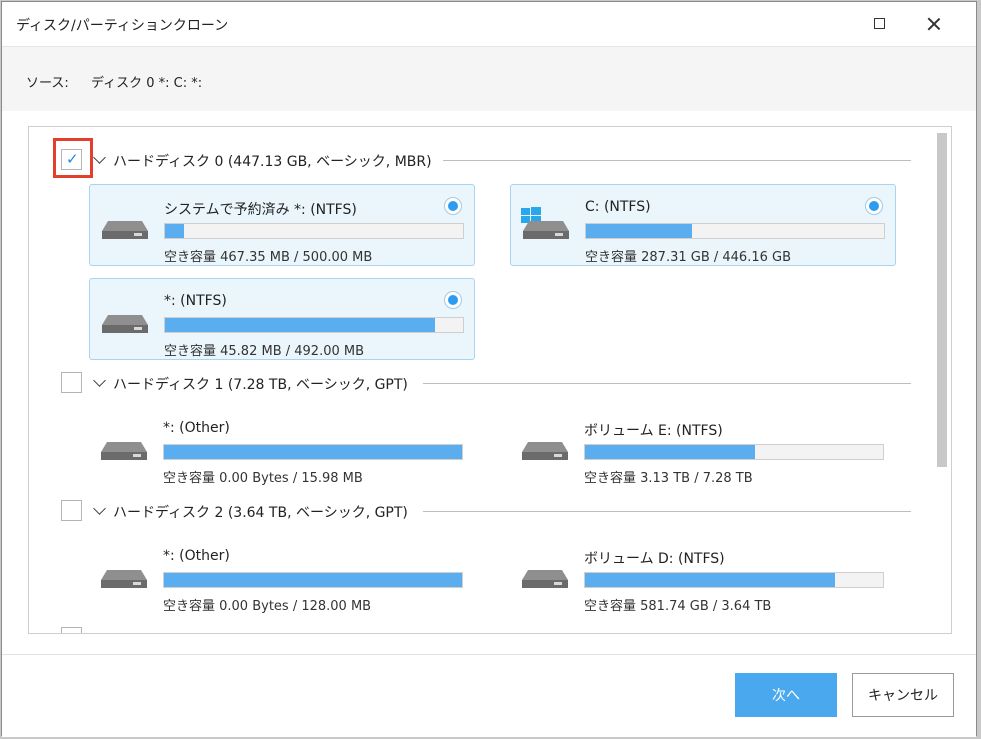  Describe the element at coordinates (668, 478) in the screenshot. I see `partition-free-space: 空き容量 3.13 TB / 7.28 TB` at that location.